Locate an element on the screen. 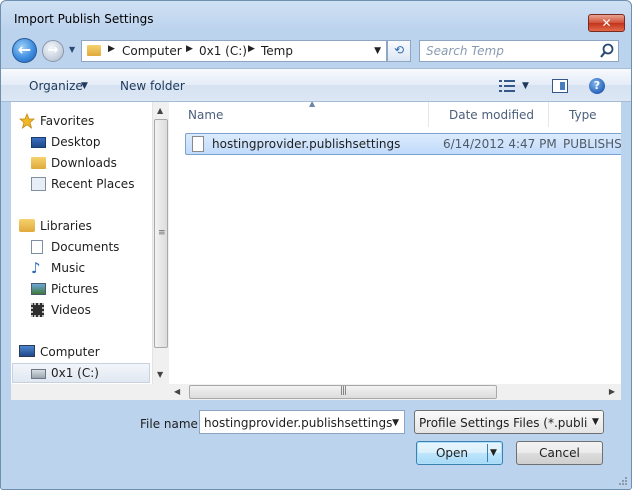 The image size is (632, 490). organize-dropdown-icon: ▼ is located at coordinates (84, 86).